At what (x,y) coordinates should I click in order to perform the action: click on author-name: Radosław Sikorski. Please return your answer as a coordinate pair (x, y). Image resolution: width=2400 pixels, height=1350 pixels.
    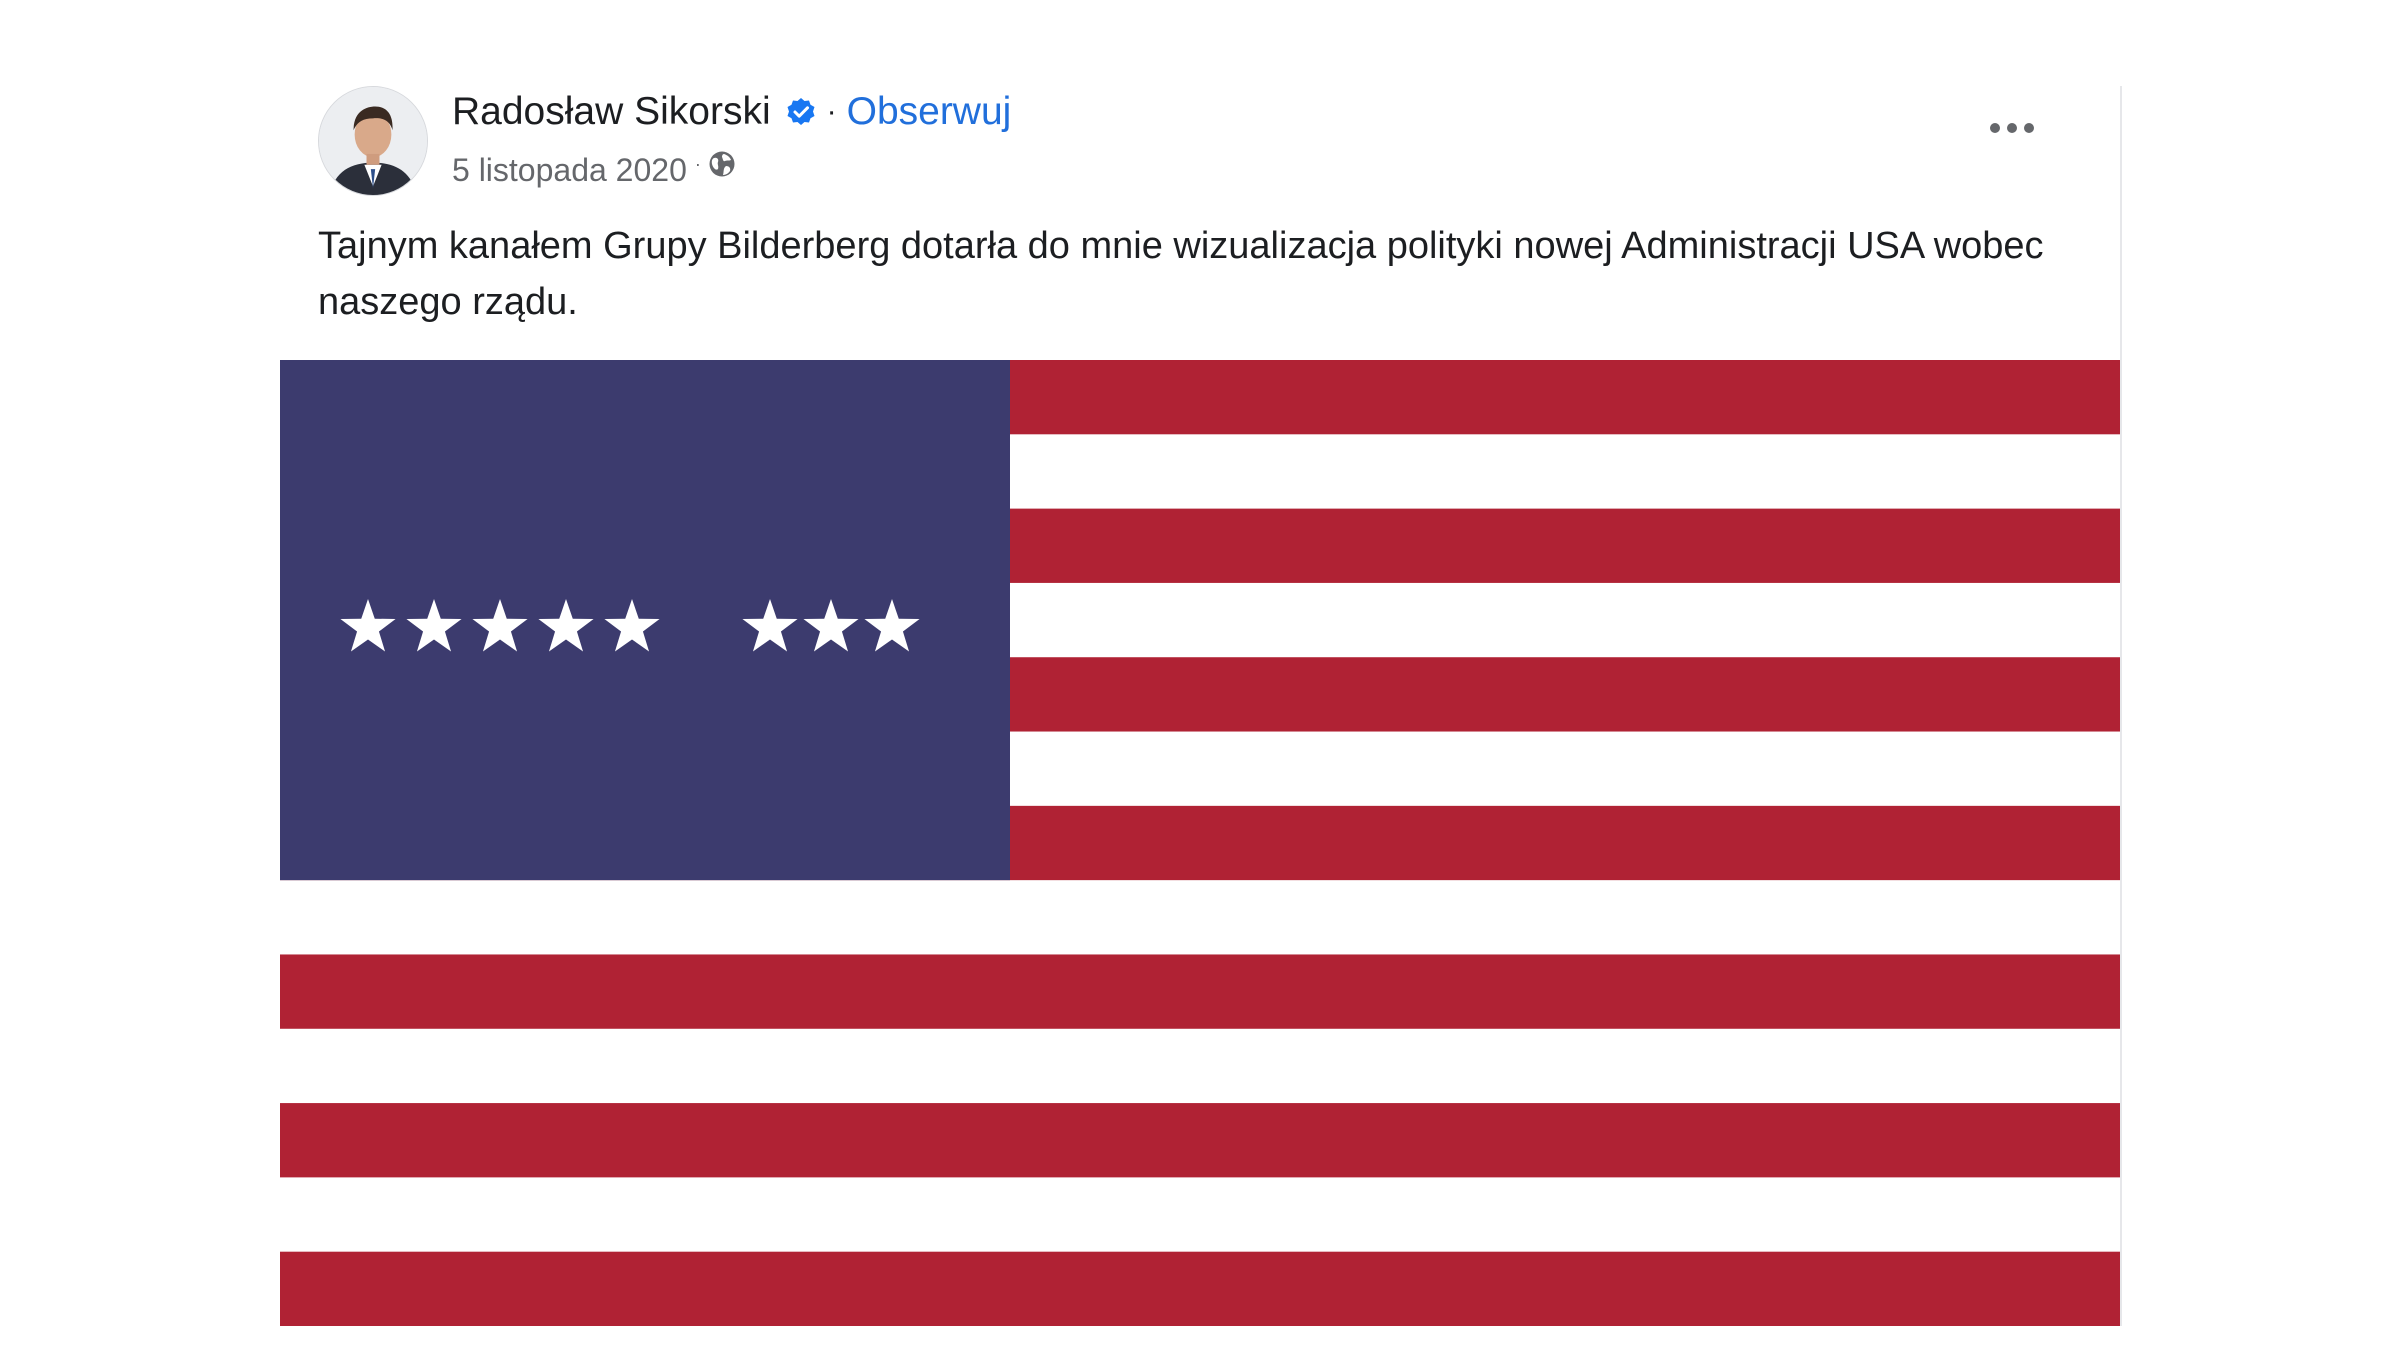
    Looking at the image, I should click on (611, 112).